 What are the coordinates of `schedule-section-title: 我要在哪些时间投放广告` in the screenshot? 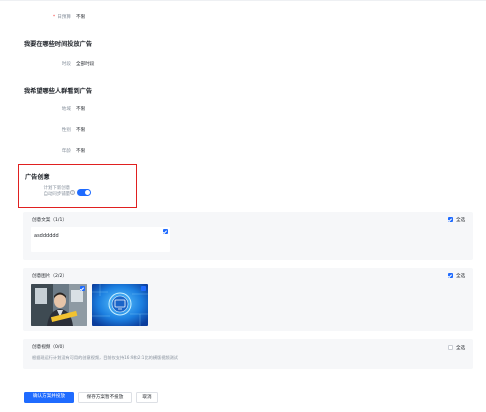 It's located at (58, 44).